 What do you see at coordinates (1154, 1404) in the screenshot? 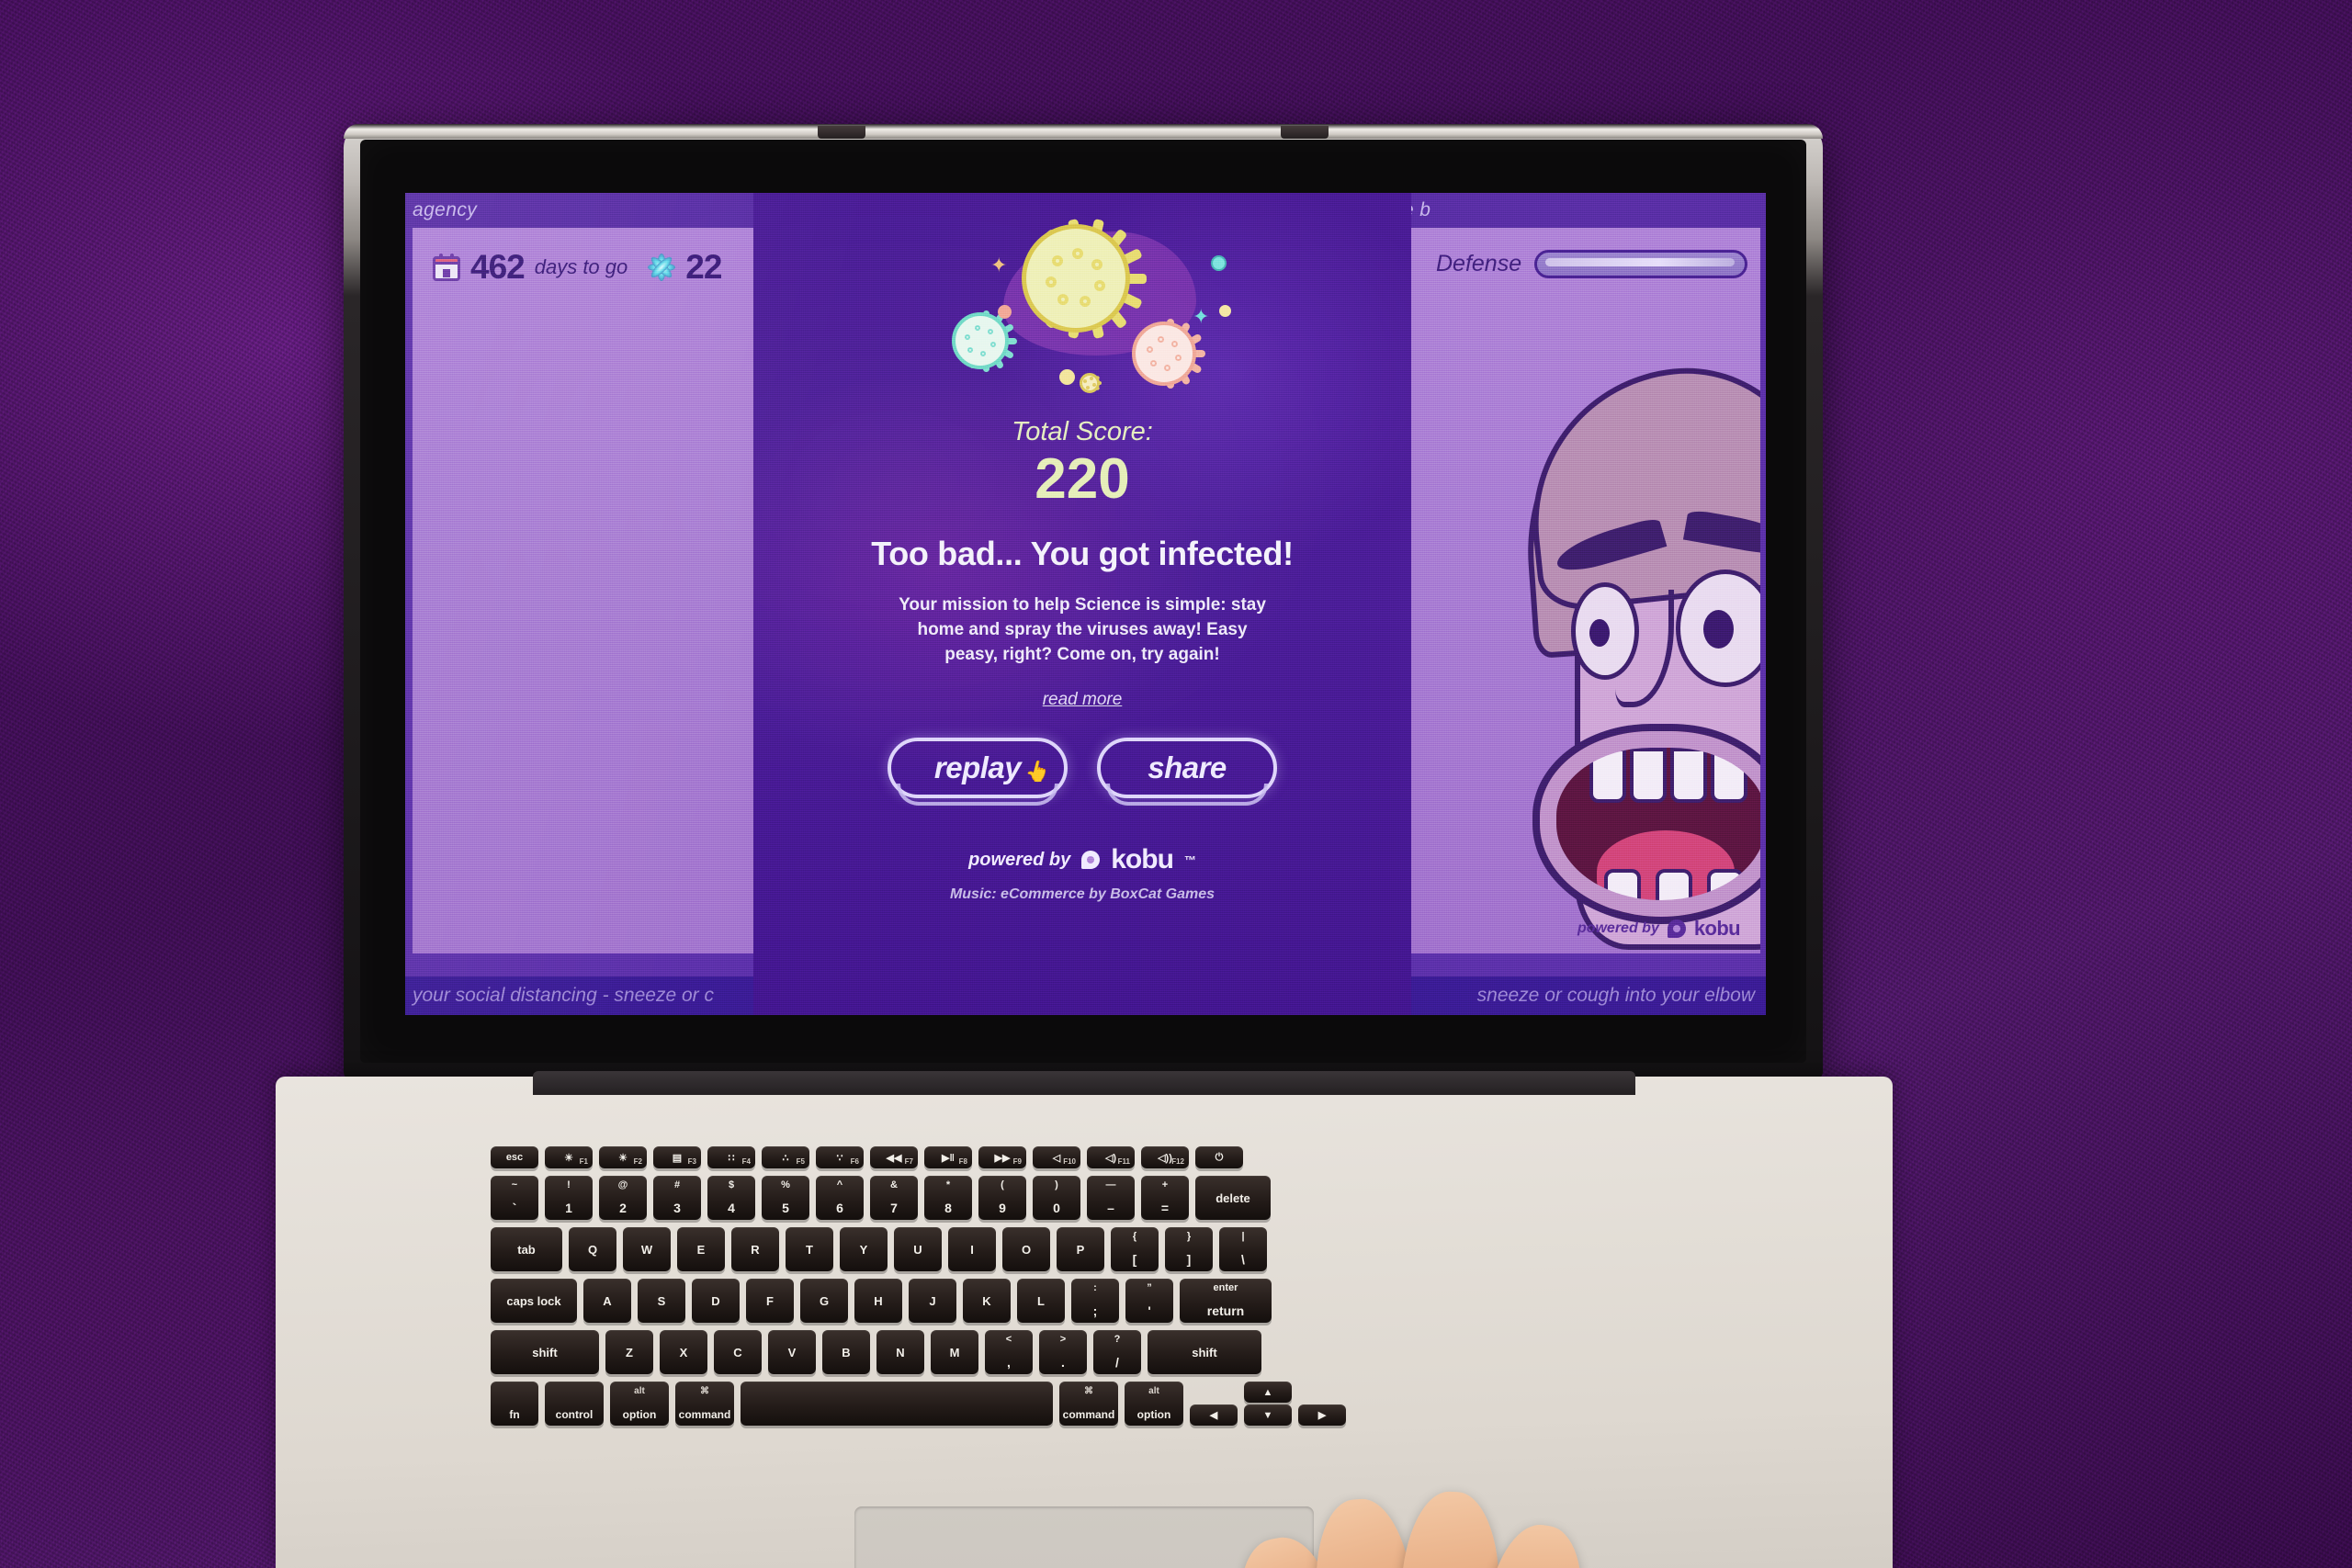
I see `key-option-right: alt option` at bounding box center [1154, 1404].